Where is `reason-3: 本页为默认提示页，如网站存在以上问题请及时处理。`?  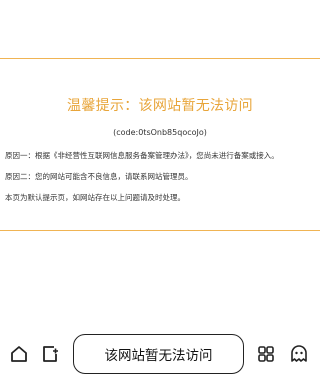 reason-3: 本页为默认提示页，如网站存在以上问题请及时处理。 is located at coordinates (95, 197).